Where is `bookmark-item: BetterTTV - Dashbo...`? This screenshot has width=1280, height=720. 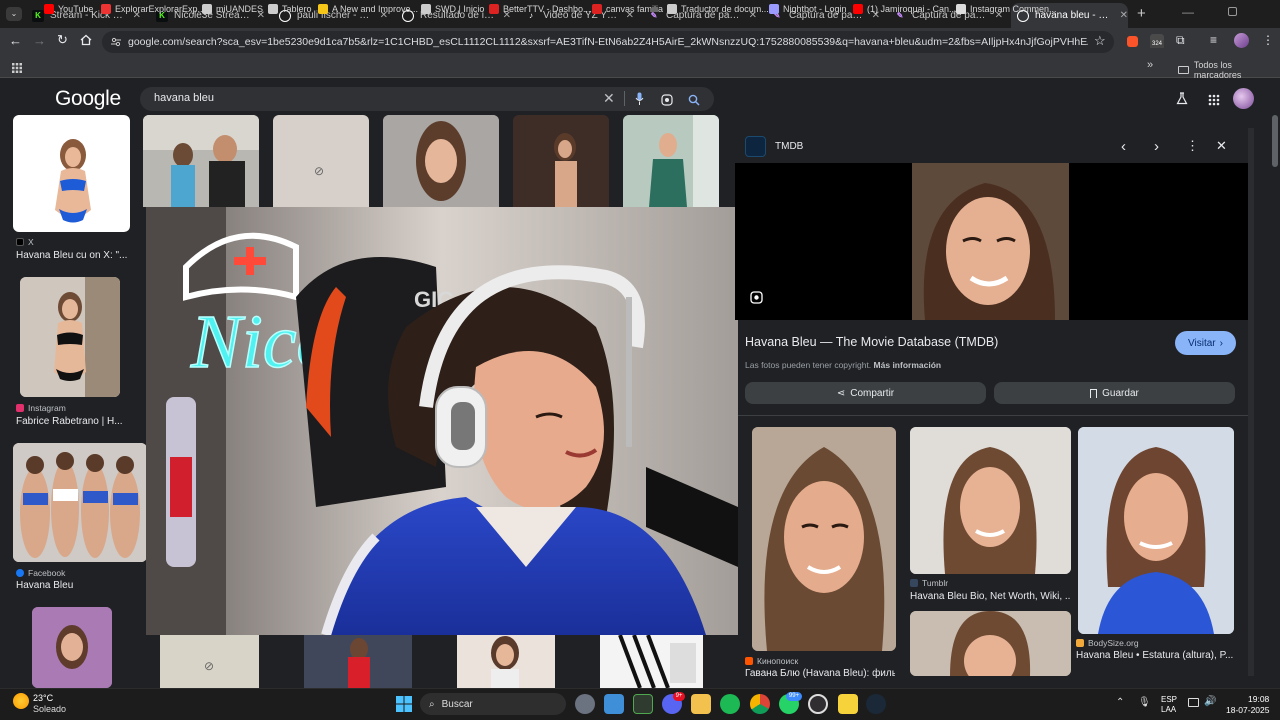 bookmark-item: BetterTTV - Dashbo... is located at coordinates (540, 9).